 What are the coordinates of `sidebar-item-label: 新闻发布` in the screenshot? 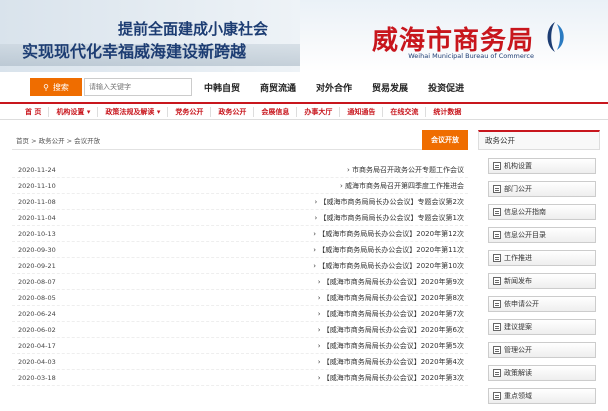 It's located at (518, 281).